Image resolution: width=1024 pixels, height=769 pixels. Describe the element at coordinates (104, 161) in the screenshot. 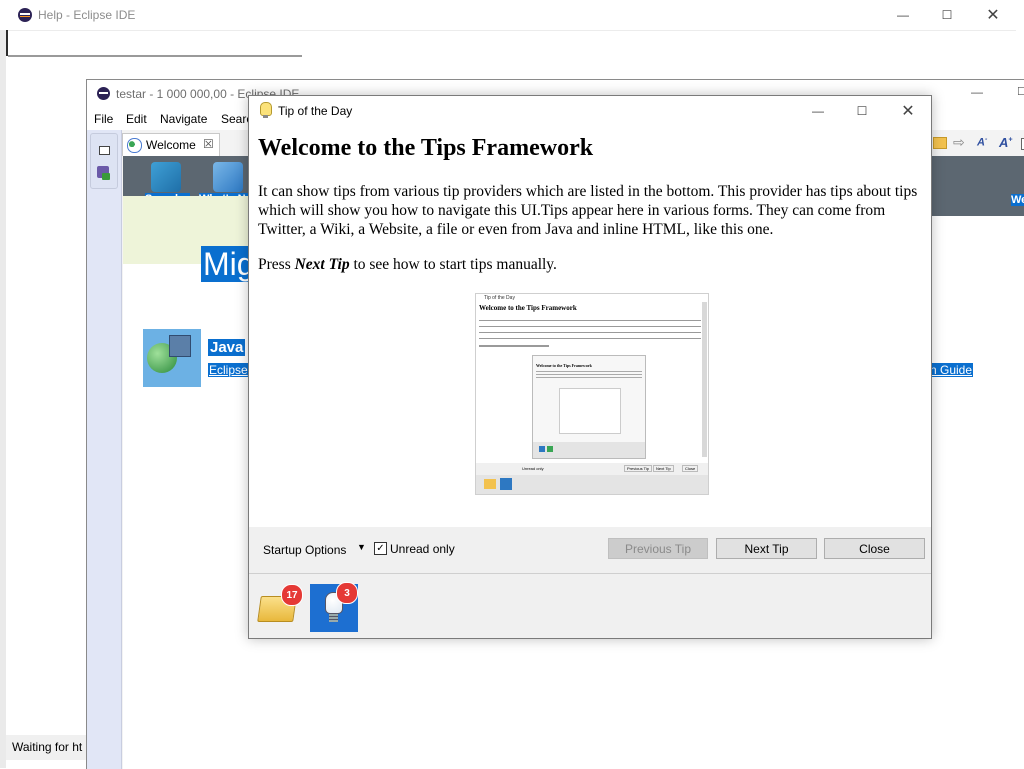

I see `minimized-stack` at that location.